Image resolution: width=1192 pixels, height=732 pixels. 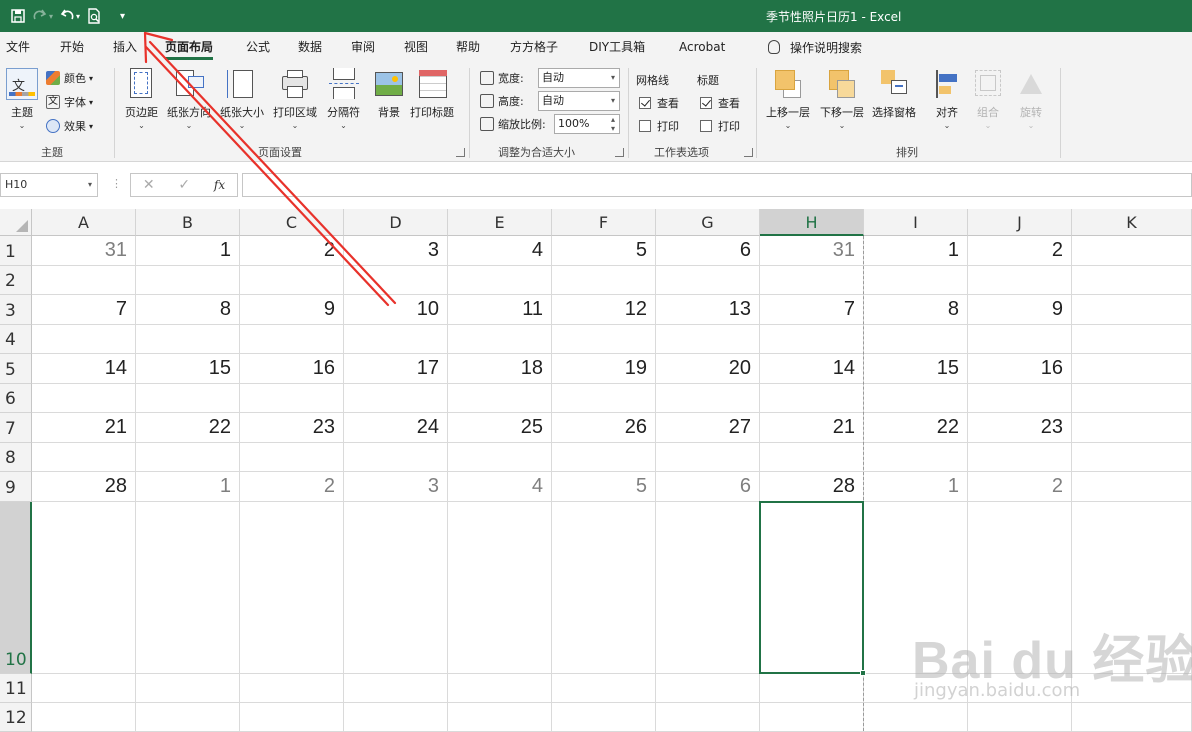 What do you see at coordinates (1020, 339) in the screenshot?
I see `cell-j4` at bounding box center [1020, 339].